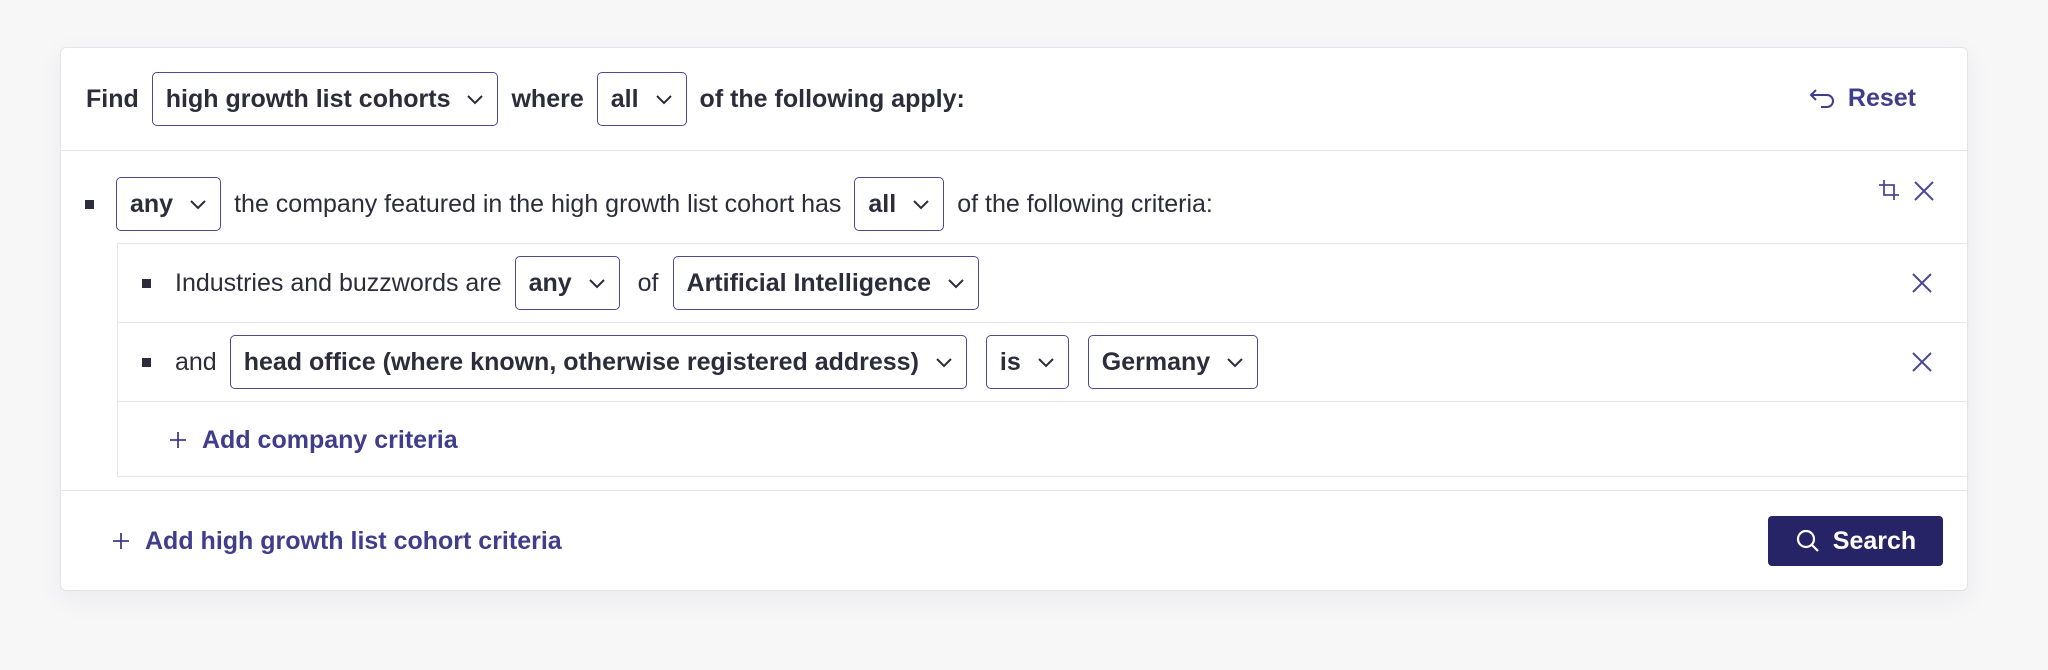 This screenshot has width=2048, height=670. Describe the element at coordinates (1085, 203) in the screenshot. I see `group-tail: of the following criteria:` at that location.